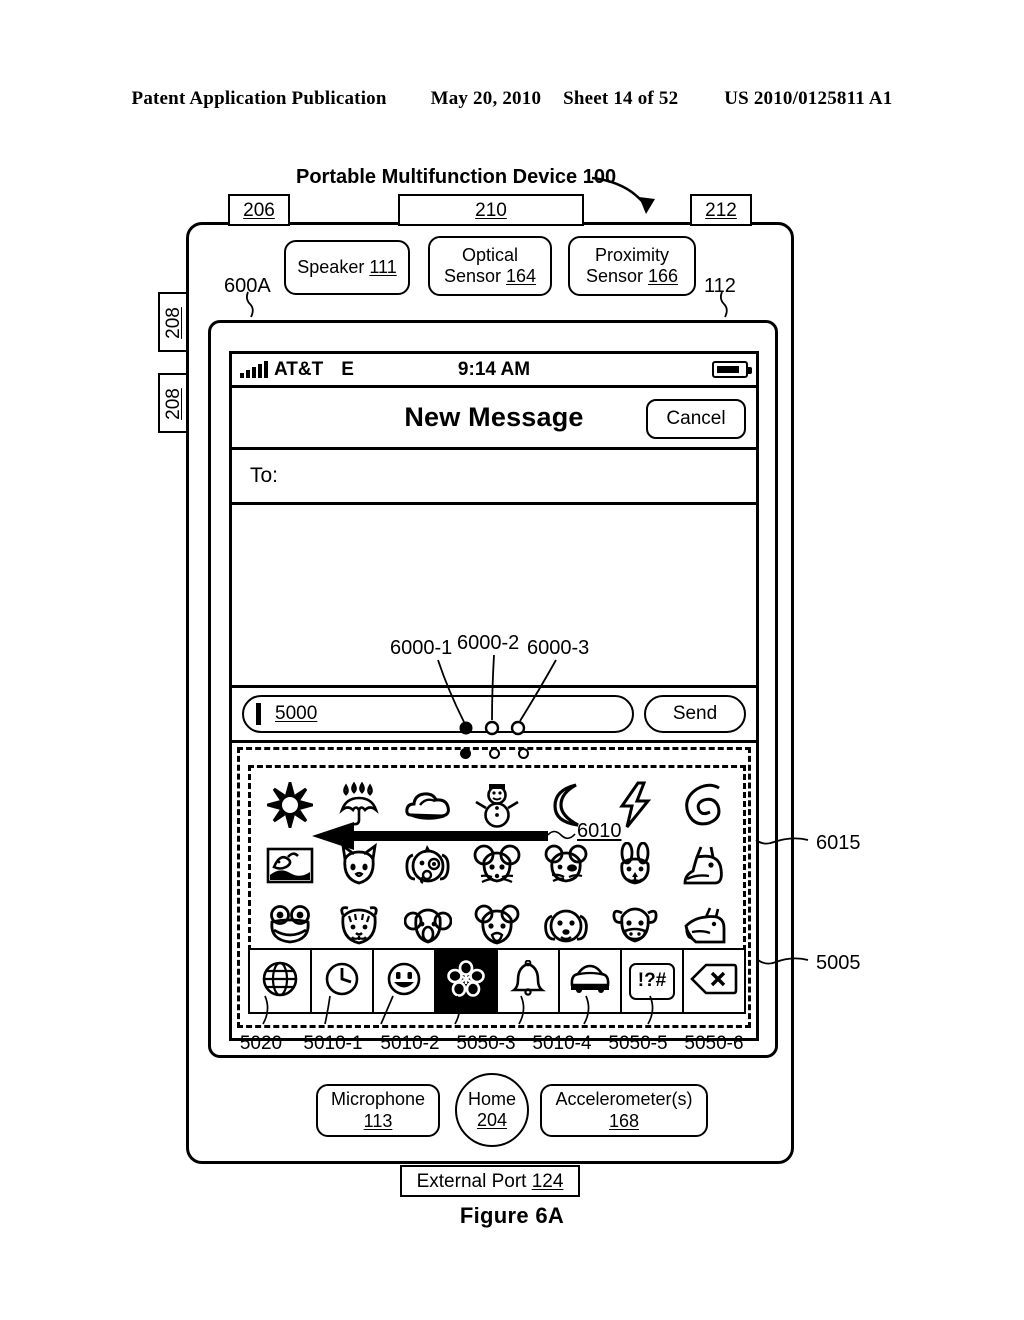 The width and height of the screenshot is (1024, 1320). Describe the element at coordinates (421, 648) in the screenshot. I see `callout-6000-1: 6000-1` at that location.